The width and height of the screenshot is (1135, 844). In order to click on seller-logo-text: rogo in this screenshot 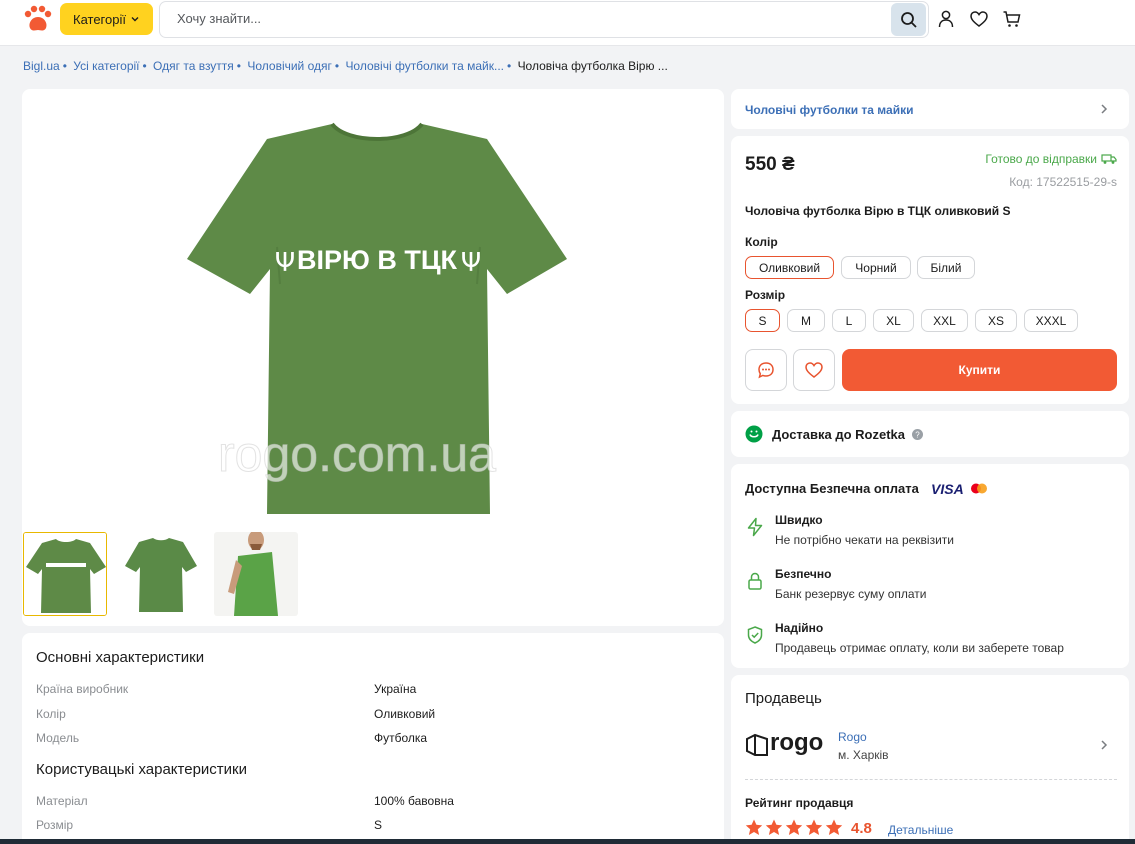, I will do `click(797, 742)`.